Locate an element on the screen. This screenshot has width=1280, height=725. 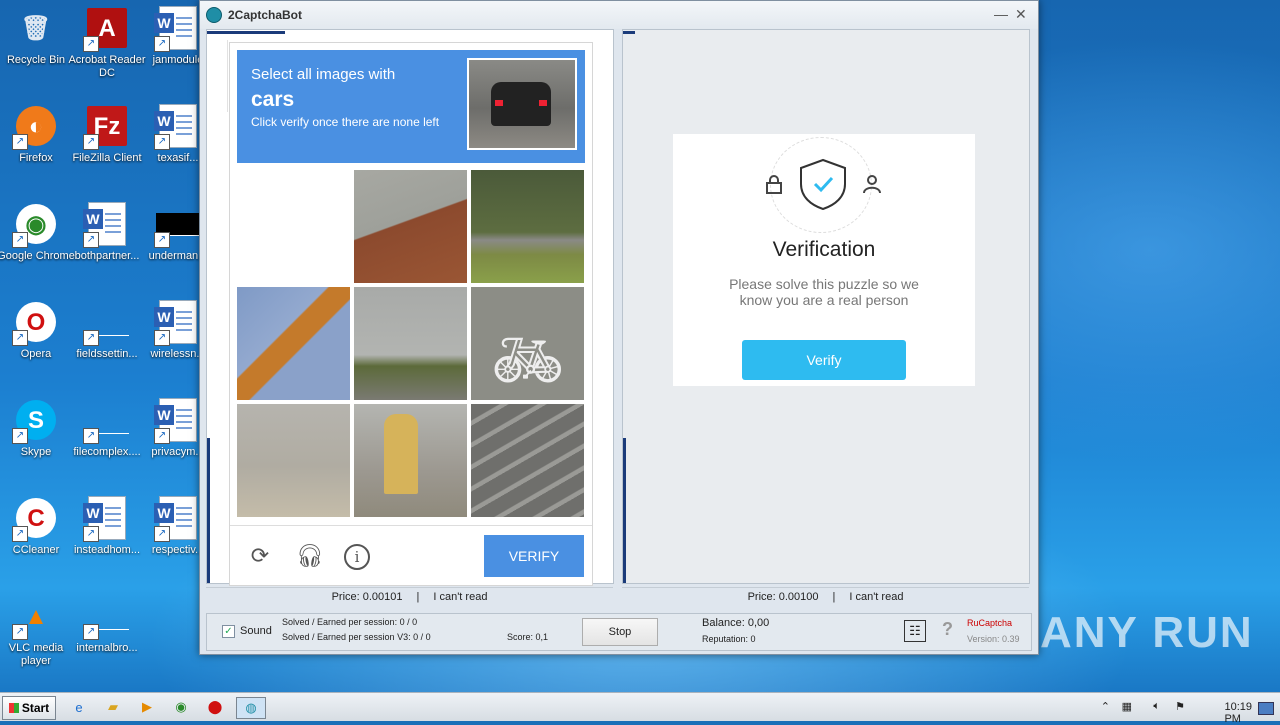
desktop-icon: ◐ ↗ Firefox is located at coordinates (38, 134).